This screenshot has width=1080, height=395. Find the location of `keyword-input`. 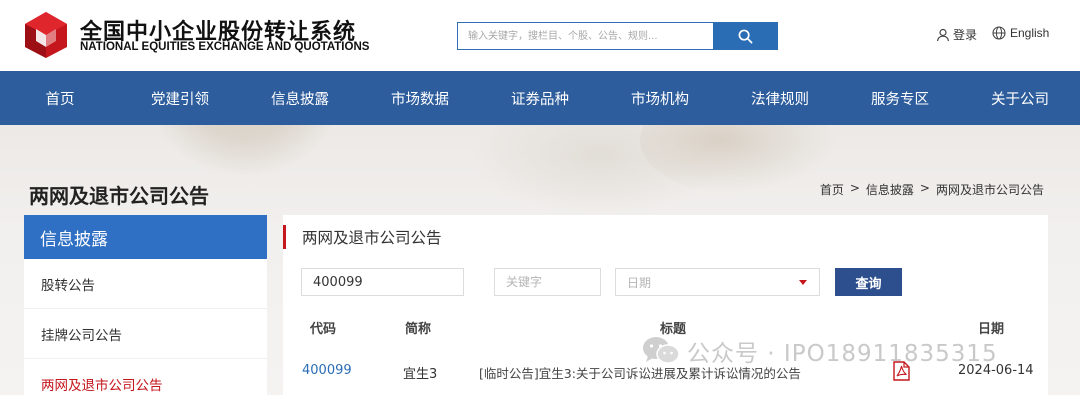

keyword-input is located at coordinates (547, 282).